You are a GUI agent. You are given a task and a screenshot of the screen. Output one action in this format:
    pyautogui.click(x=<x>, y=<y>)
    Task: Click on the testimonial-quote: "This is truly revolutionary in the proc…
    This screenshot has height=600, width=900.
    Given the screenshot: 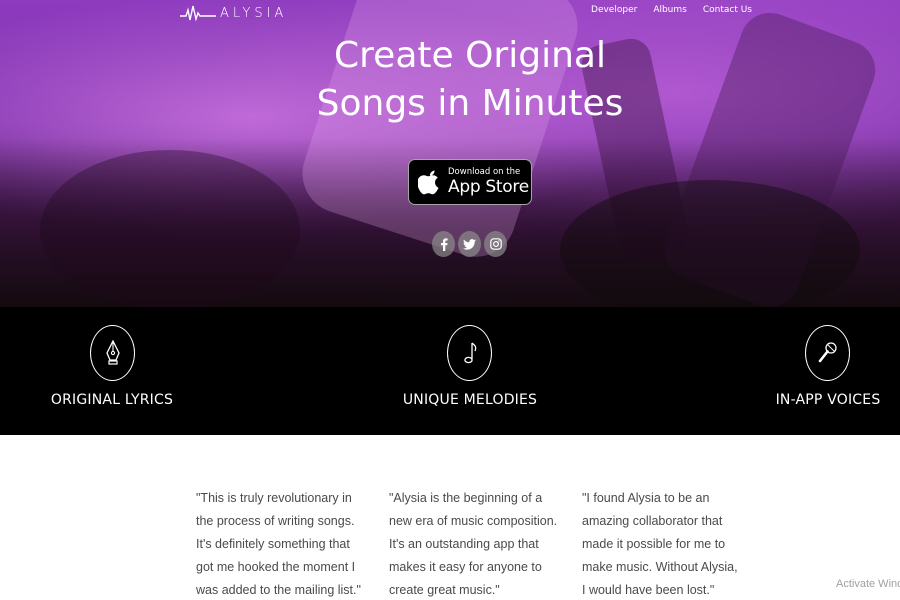 What is the action you would take?
    pyautogui.click(x=278, y=544)
    